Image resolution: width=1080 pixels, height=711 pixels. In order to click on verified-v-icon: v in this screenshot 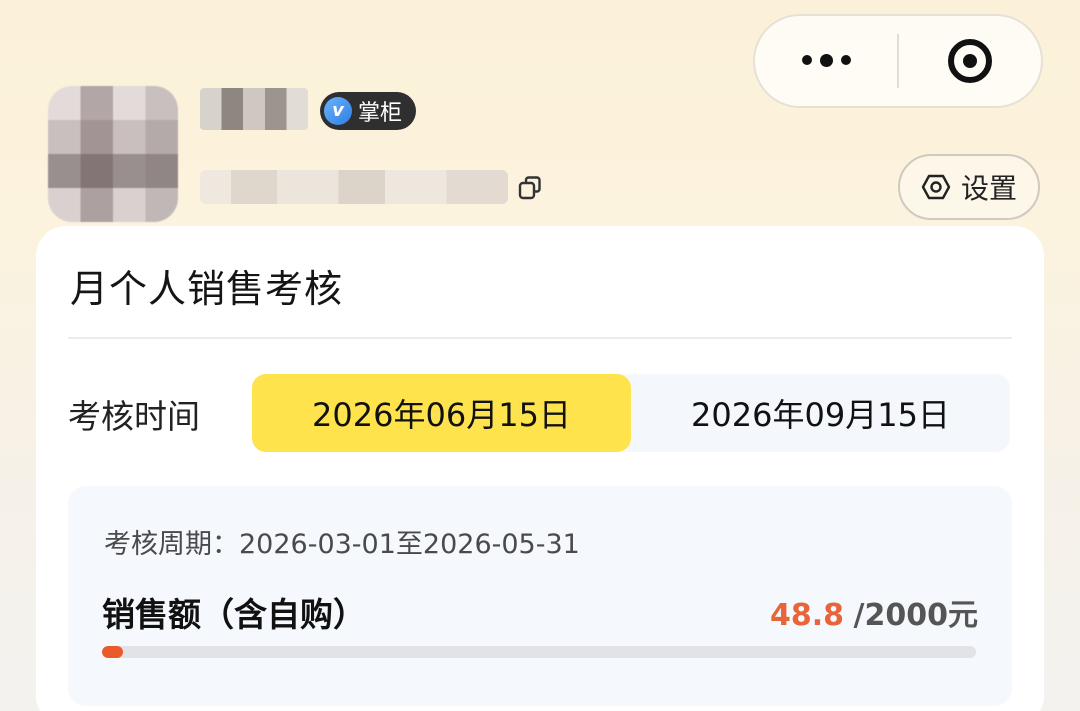, I will do `click(338, 111)`.